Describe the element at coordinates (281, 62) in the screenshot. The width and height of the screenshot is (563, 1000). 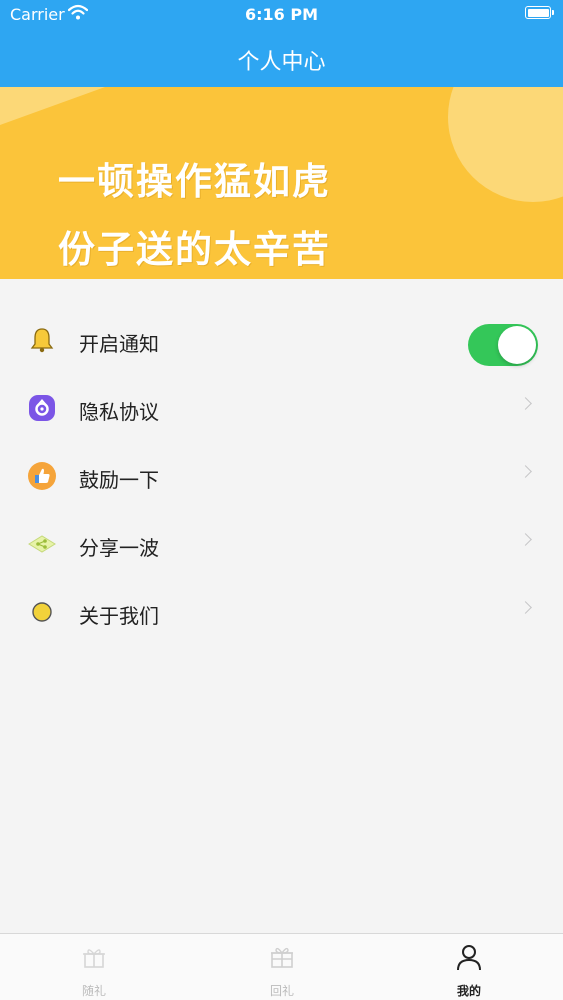
I see `page-title: 个人中心` at that location.